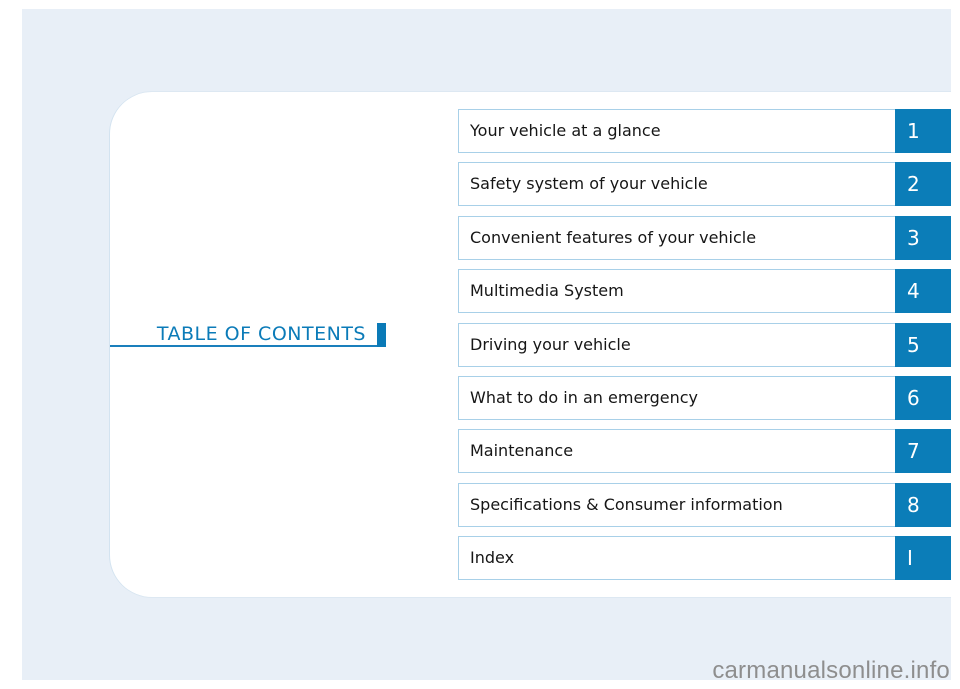 This screenshot has width=960, height=689. What do you see at coordinates (923, 398) in the screenshot?
I see `toc-item-number: 6` at bounding box center [923, 398].